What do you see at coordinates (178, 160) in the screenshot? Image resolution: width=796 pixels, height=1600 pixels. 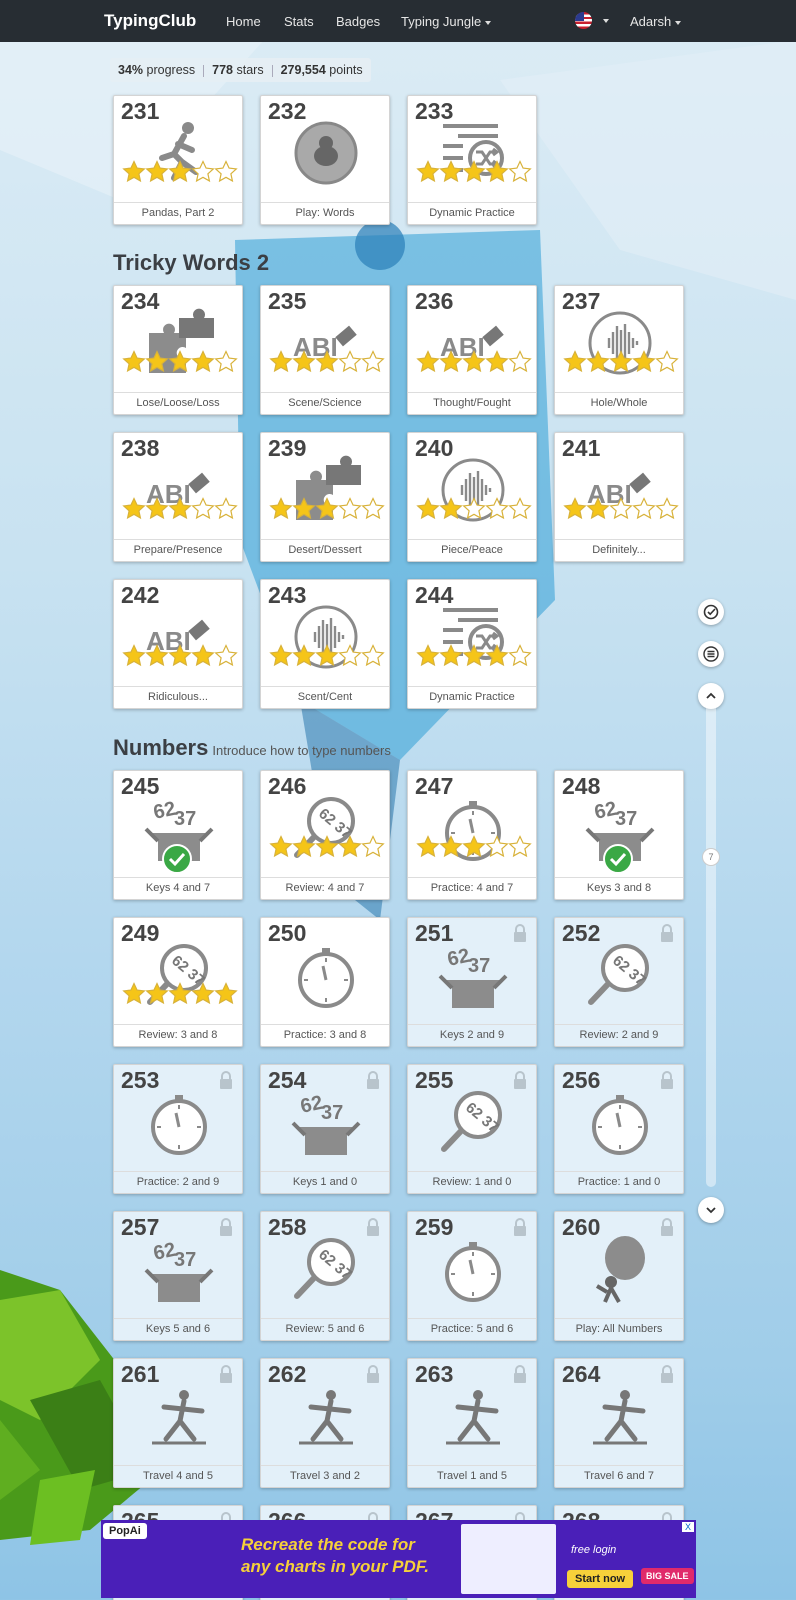 I see `lesson-card-231: 231 Pandas, Part 2` at bounding box center [178, 160].